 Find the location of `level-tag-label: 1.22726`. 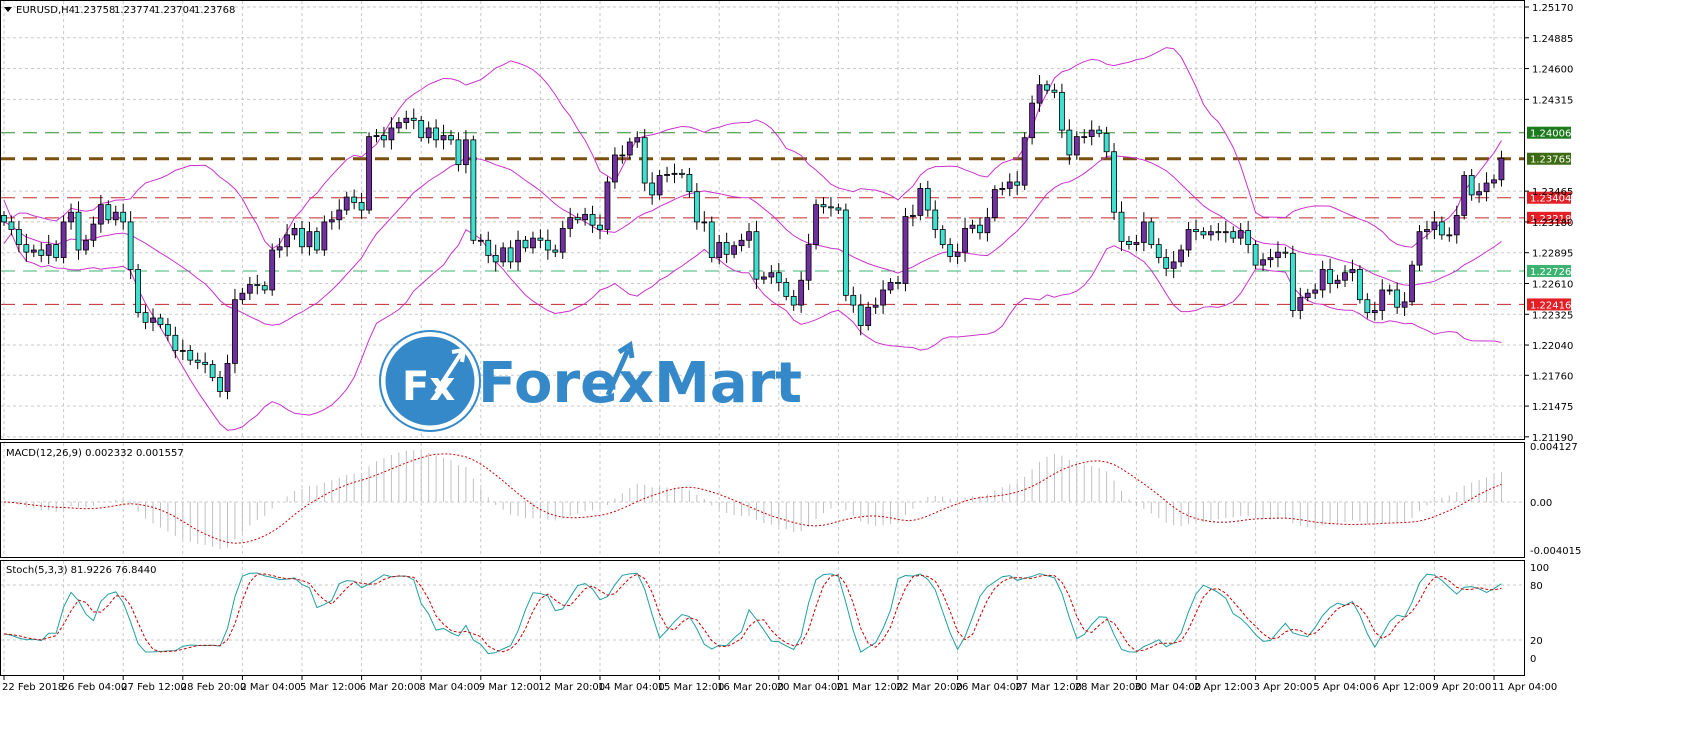

level-tag-label: 1.22726 is located at coordinates (1550, 272).